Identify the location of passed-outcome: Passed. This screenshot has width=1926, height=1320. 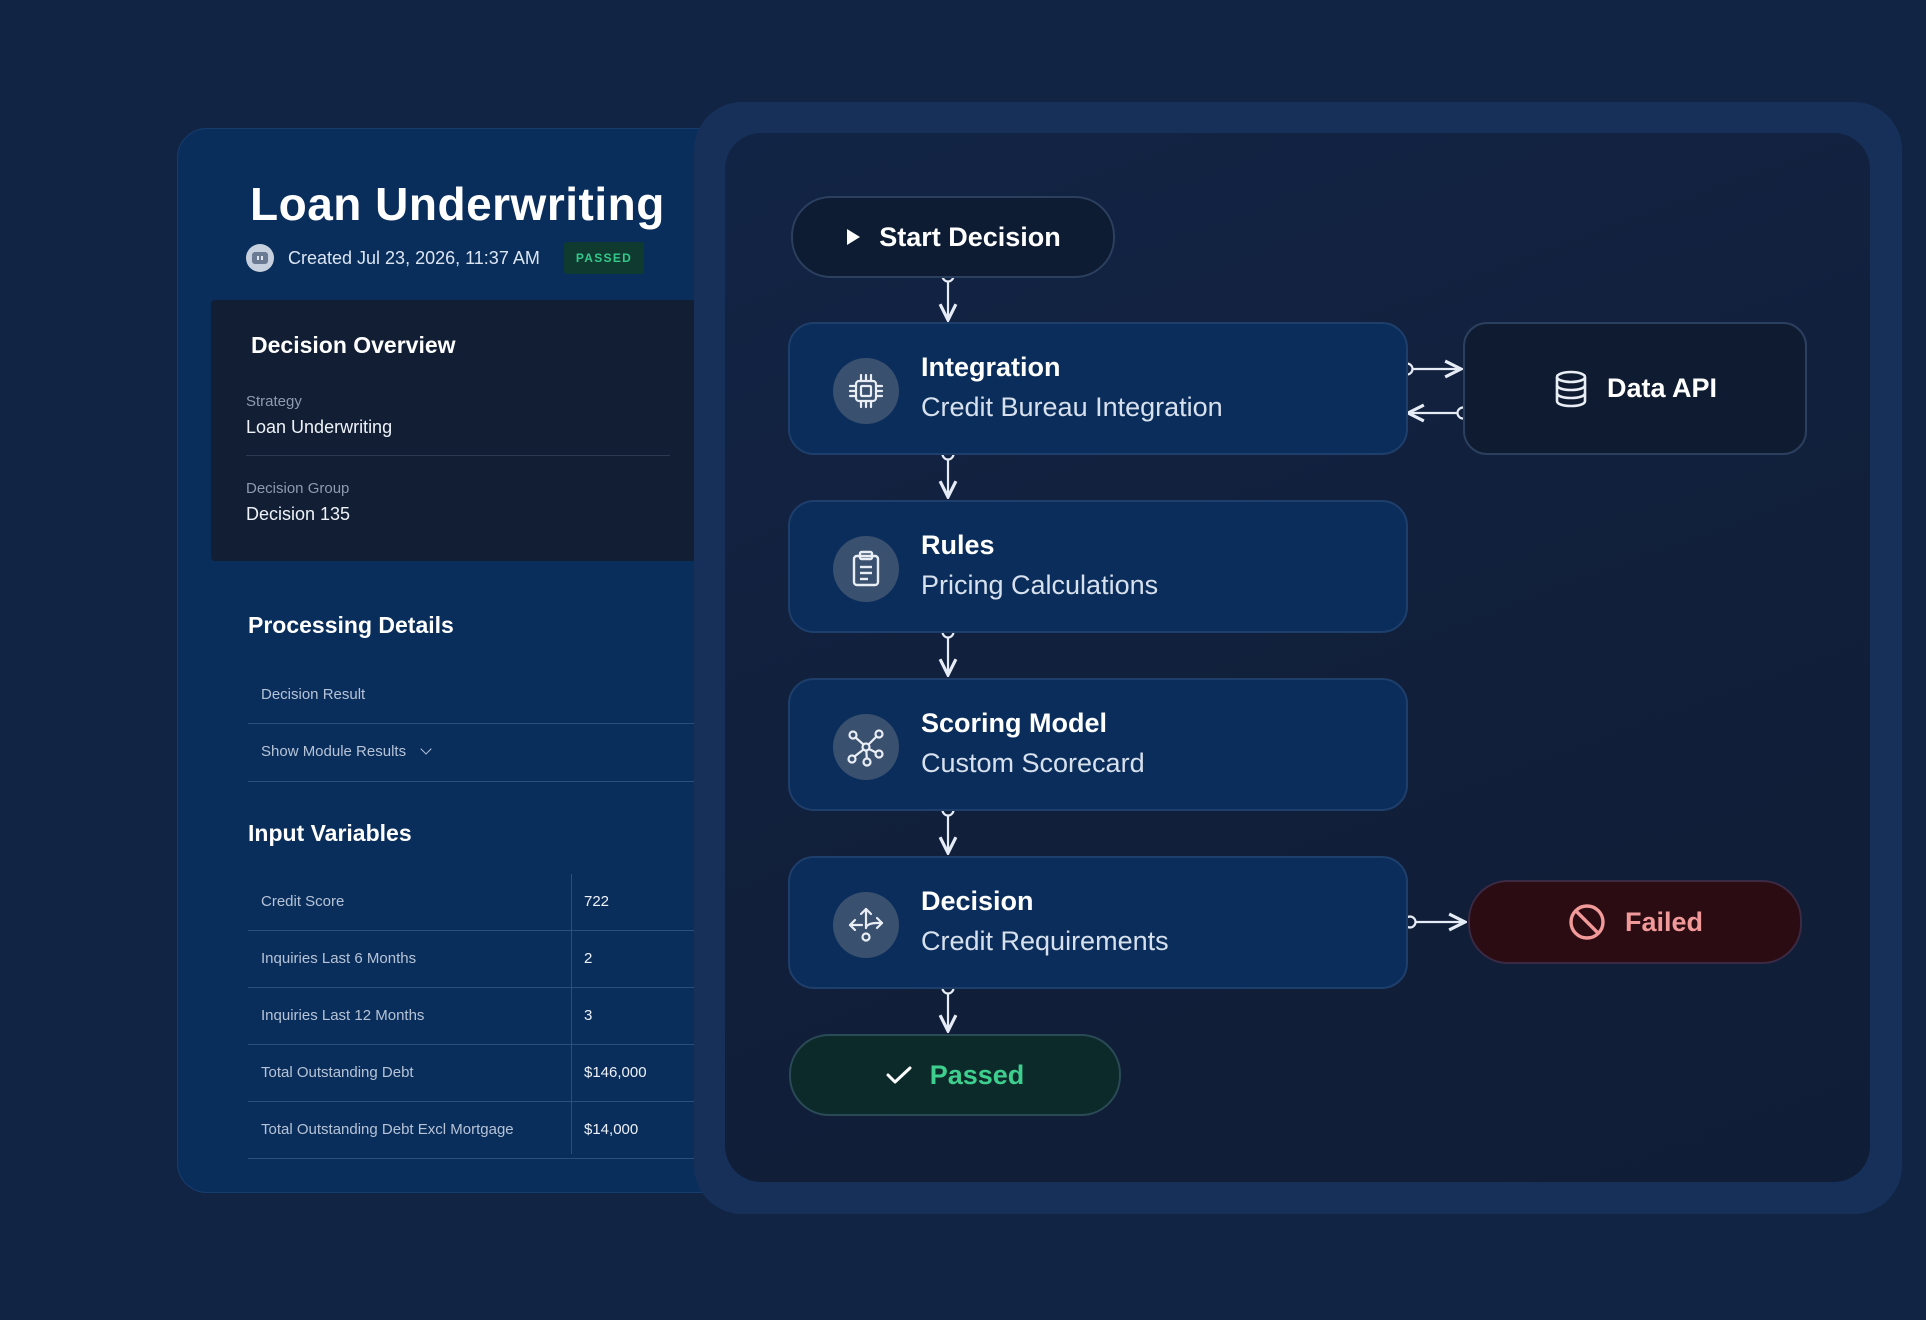
(955, 1075).